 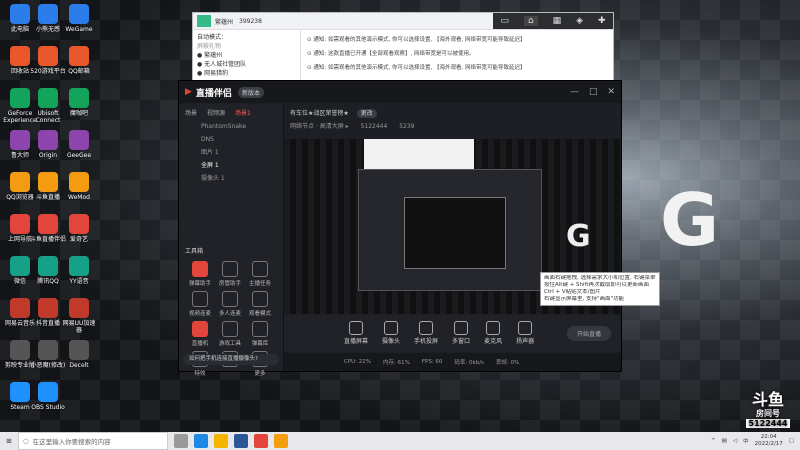 What do you see at coordinates (260, 334) in the screenshot?
I see `tool-item: 弹幕库` at bounding box center [260, 334].